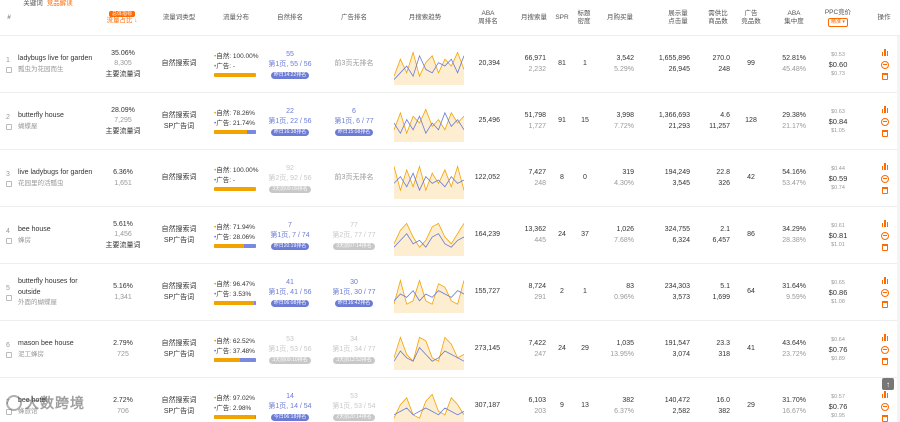 Image resolution: width=900 pixels, height=422 pixels. I want to click on traffic-share-cell: 28.09% 7,295 主要流量词, so click(123, 121).